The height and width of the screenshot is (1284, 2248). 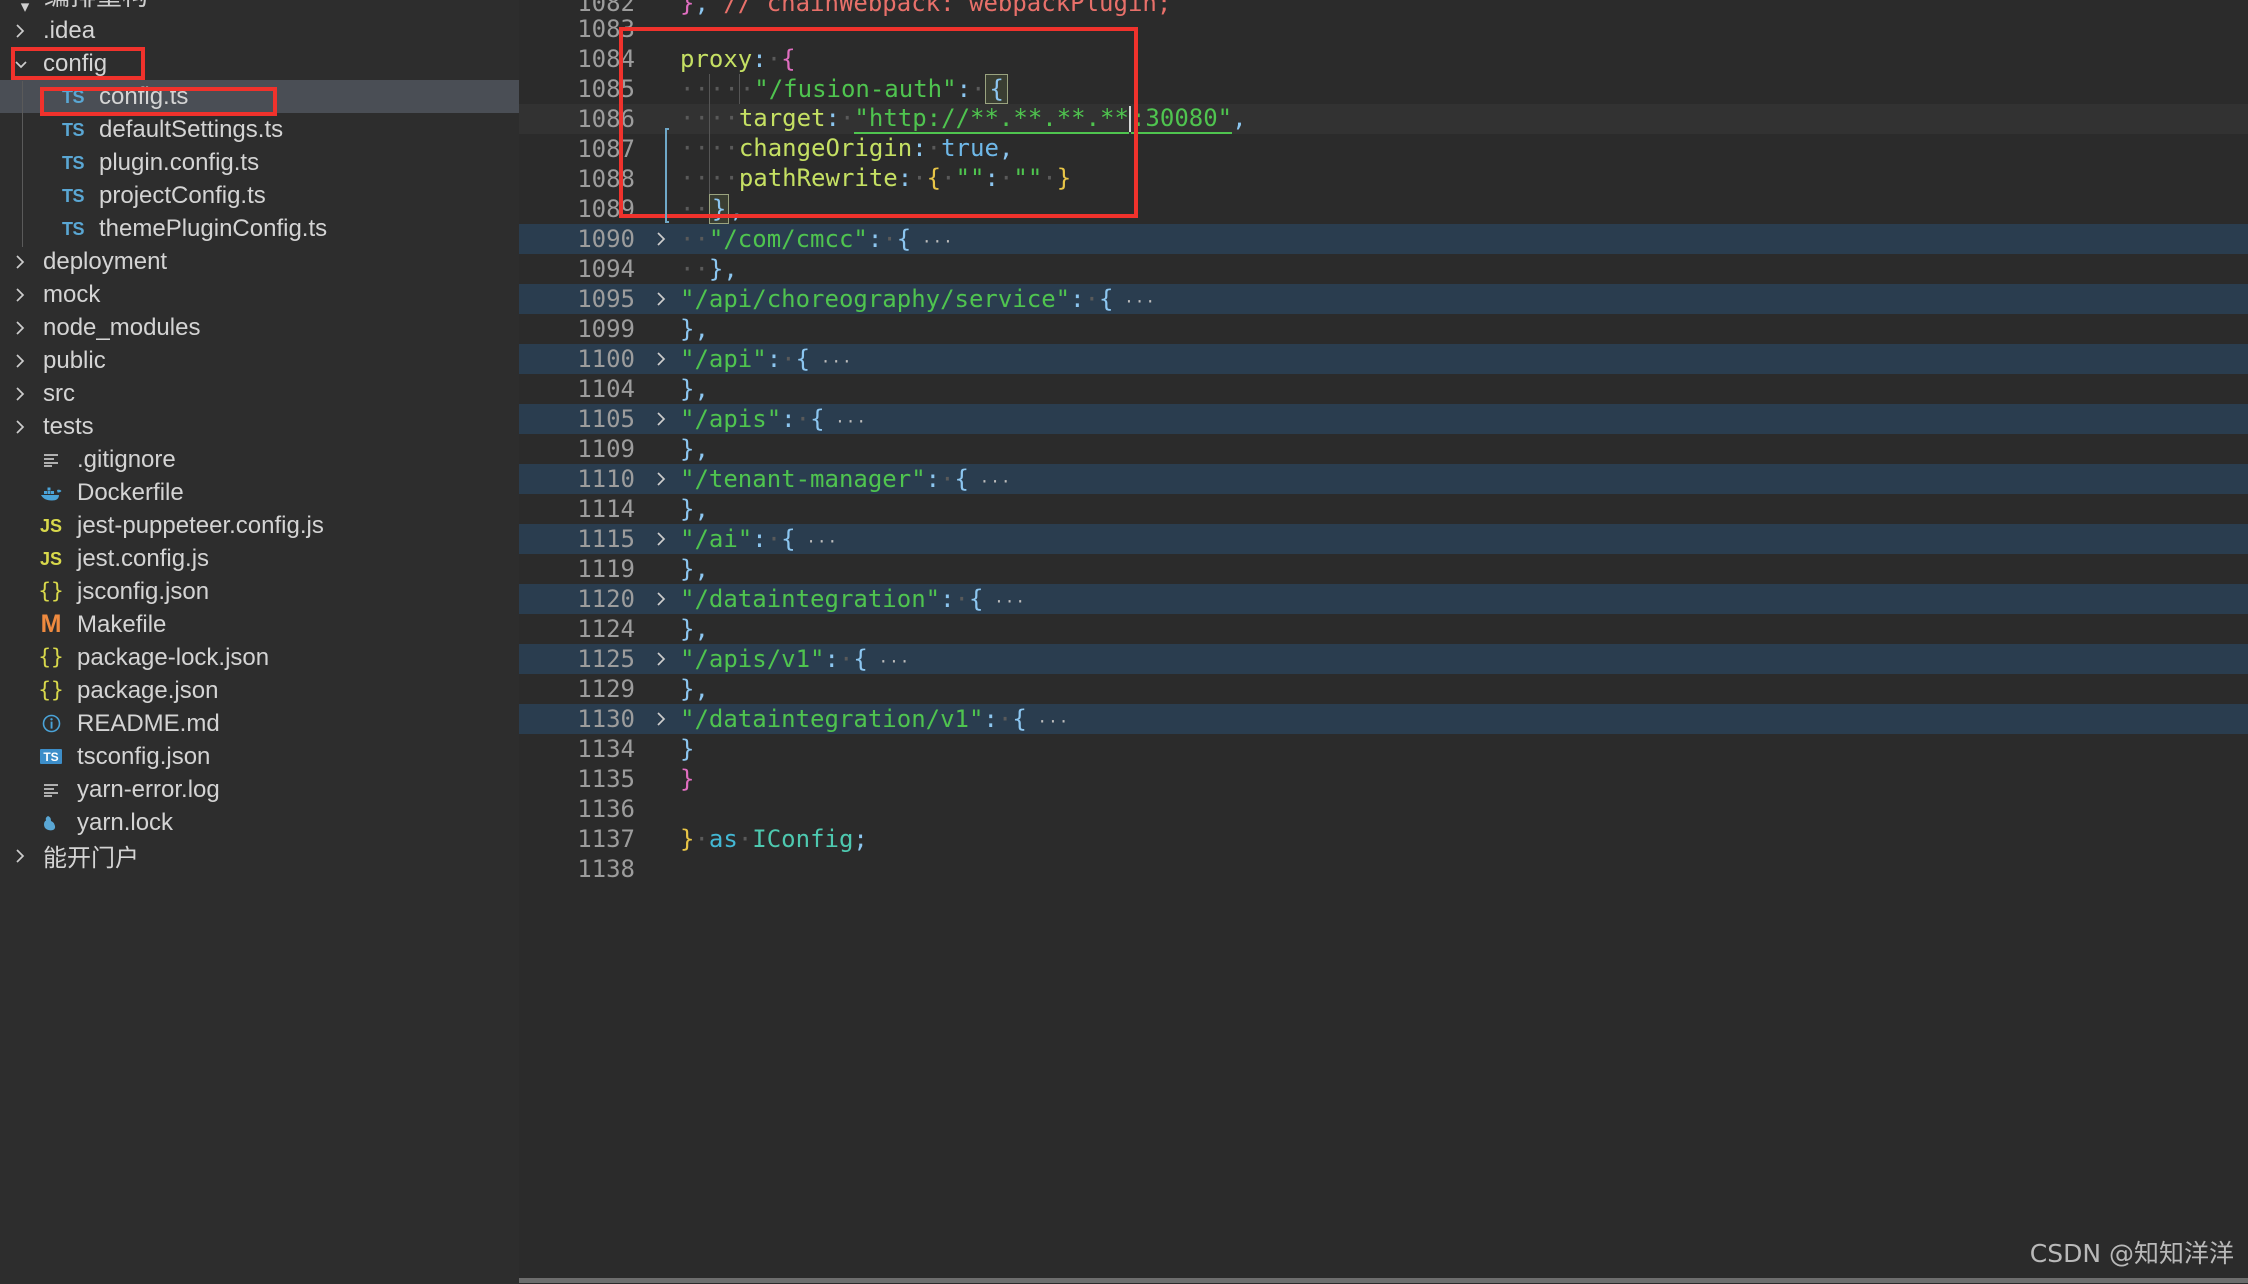 What do you see at coordinates (259, 129) in the screenshot?
I see `tree-item-defaultsettings-ts: TS defaultSettings.ts` at bounding box center [259, 129].